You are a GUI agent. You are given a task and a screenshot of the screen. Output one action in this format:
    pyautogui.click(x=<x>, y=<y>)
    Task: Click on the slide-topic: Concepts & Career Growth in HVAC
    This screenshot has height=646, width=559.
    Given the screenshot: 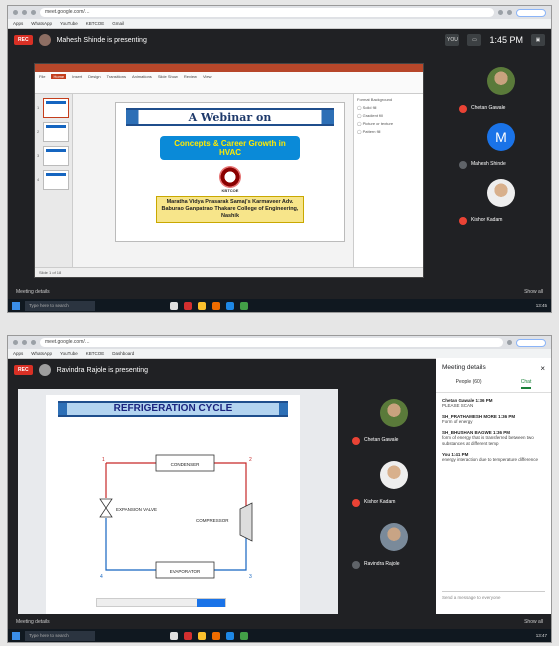 What is the action you would take?
    pyautogui.click(x=230, y=148)
    